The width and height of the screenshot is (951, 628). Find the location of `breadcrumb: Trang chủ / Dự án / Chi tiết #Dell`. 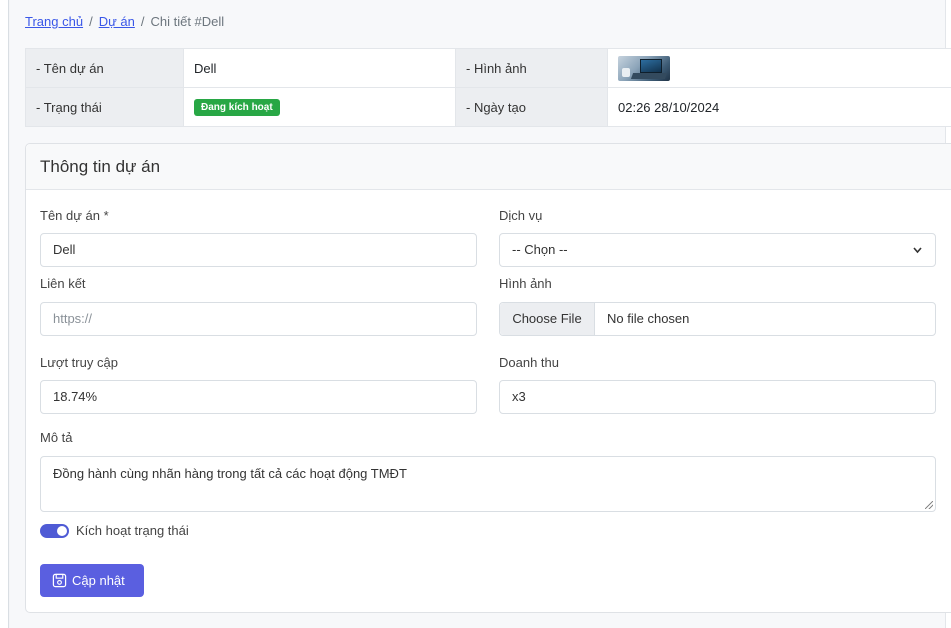

breadcrumb: Trang chủ / Dự án / Chi tiết #Dell is located at coordinates (124, 21).